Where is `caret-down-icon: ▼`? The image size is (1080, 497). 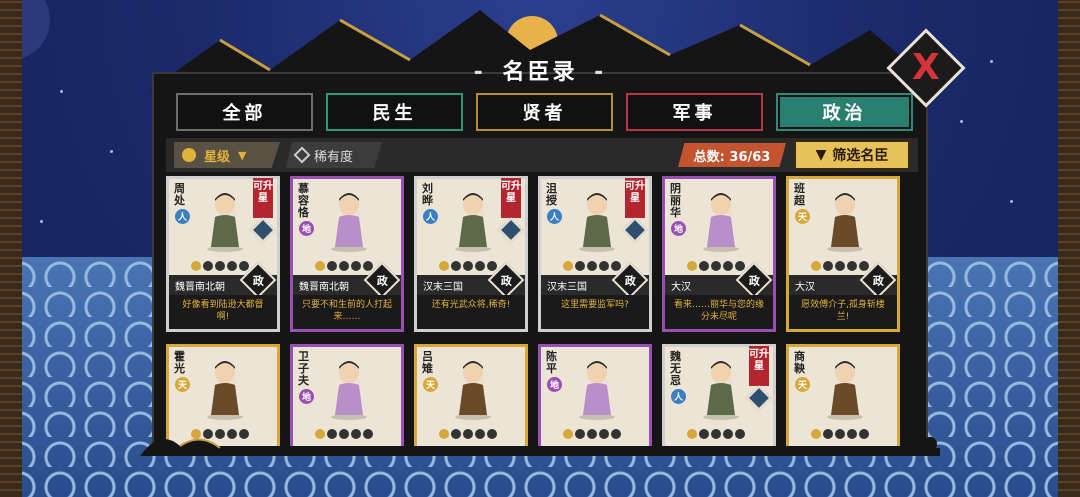
caret-down-icon: ▼ is located at coordinates (242, 155).